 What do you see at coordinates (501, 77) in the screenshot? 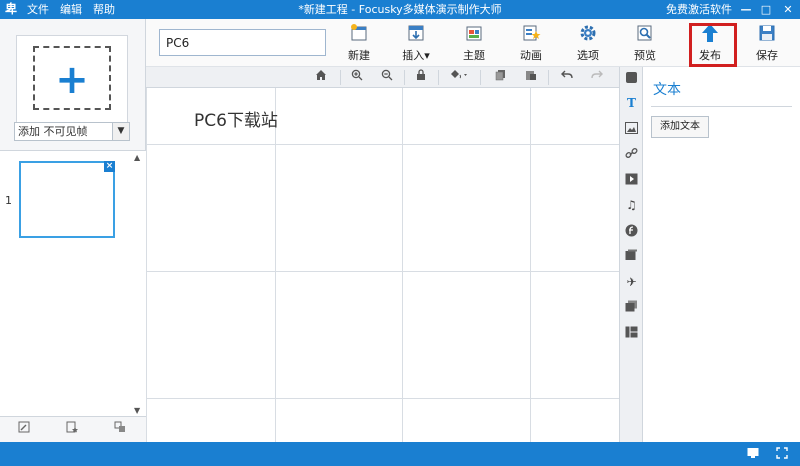
I see `copy-icon` at bounding box center [501, 77].